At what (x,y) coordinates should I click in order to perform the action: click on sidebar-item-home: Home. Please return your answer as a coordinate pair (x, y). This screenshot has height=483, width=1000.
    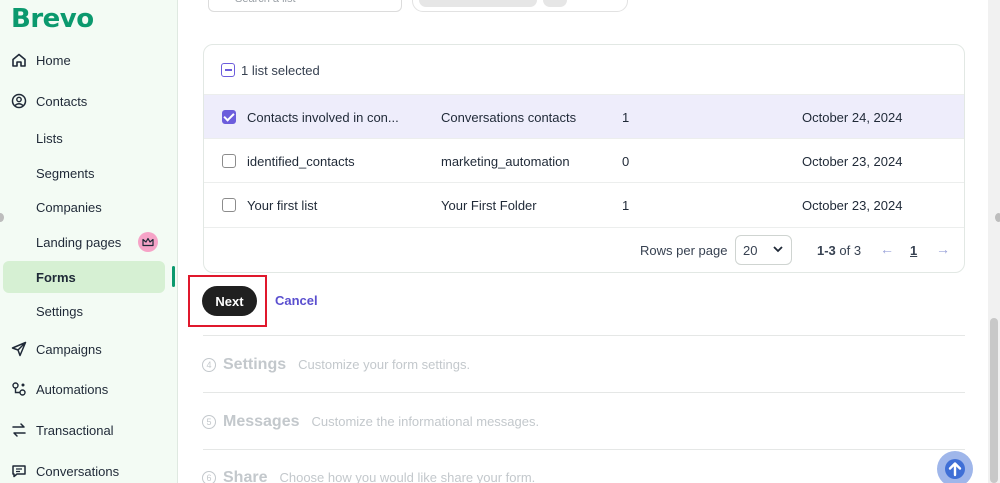
    Looking at the image, I should click on (89, 60).